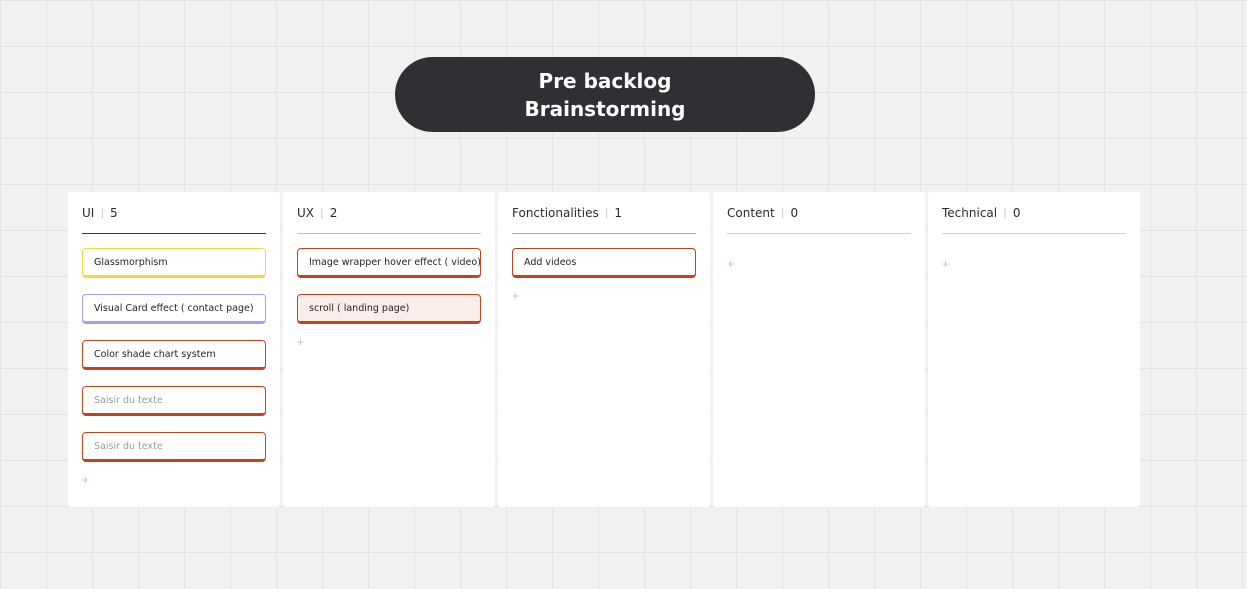  I want to click on column-header: Fonctionalities | 1, so click(604, 213).